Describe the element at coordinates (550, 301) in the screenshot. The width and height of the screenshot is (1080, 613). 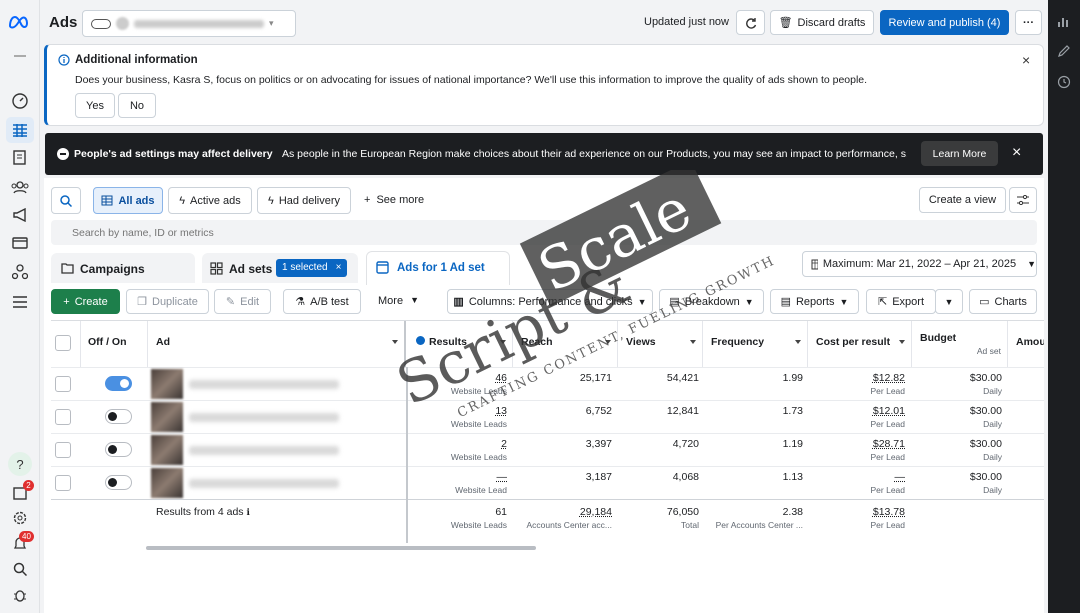
I see `columns-dropdown: ▥ Columns: Performance and clicks ▼` at that location.